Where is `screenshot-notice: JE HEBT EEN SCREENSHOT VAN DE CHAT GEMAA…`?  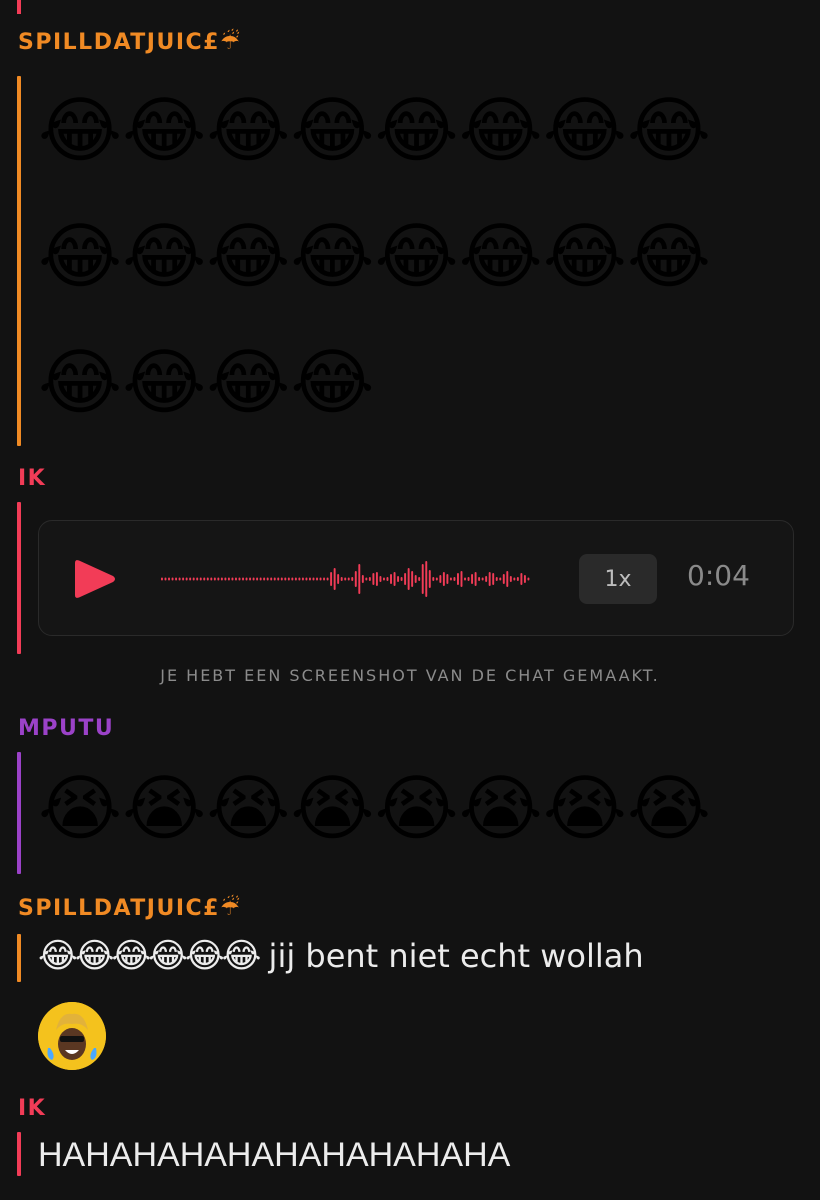
screenshot-notice: JE HEBT EEN SCREENSHOT VAN DE CHAT GEMAA… is located at coordinates (410, 675).